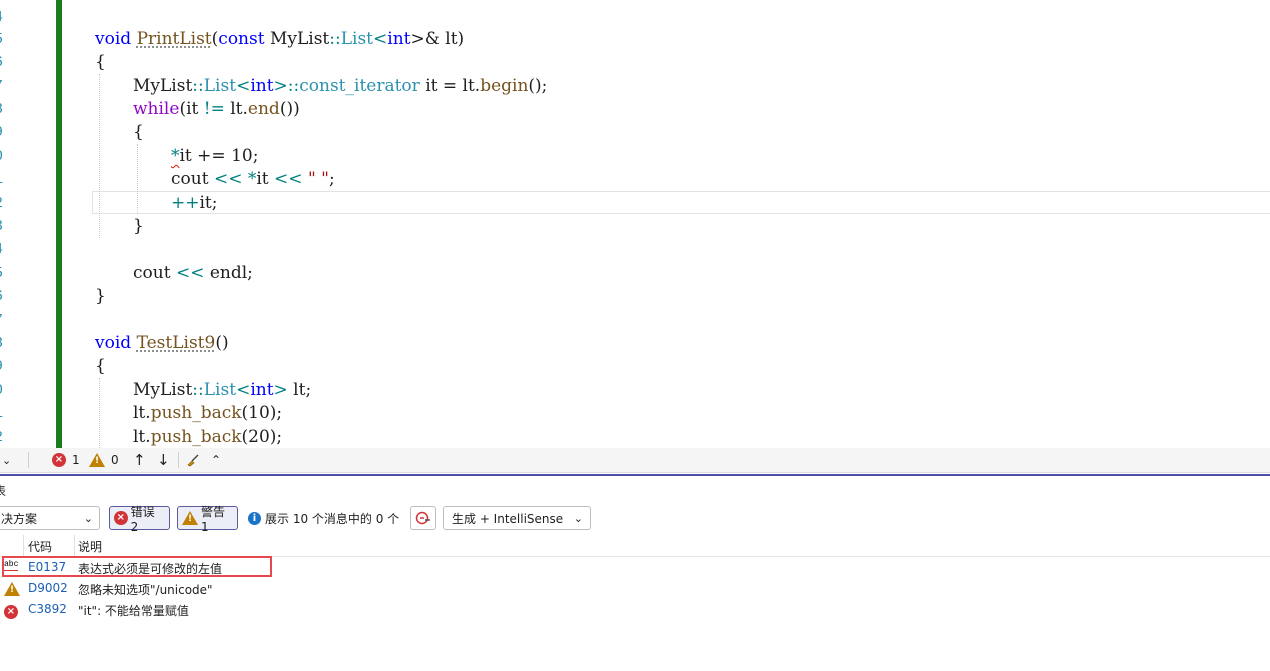 The height and width of the screenshot is (671, 1270). What do you see at coordinates (222, 390) in the screenshot?
I see `code-line: MyList::List<int> lt;` at bounding box center [222, 390].